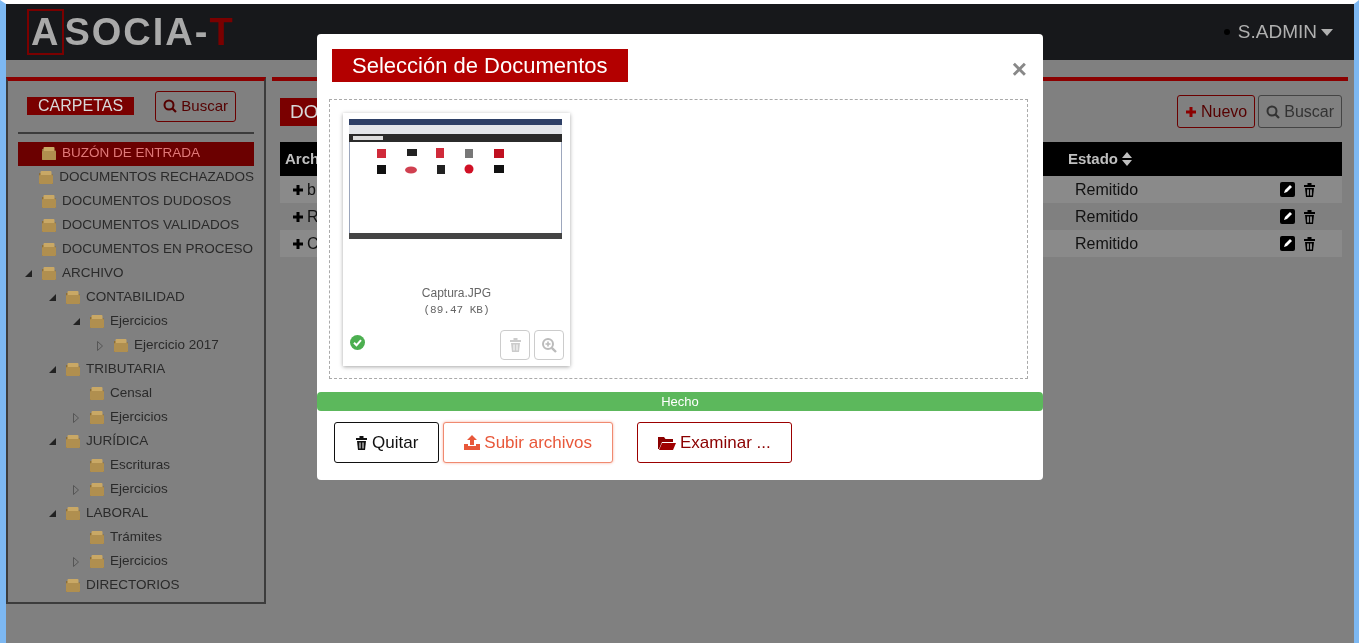 The height and width of the screenshot is (643, 1359). I want to click on modal-title: Selección de Documentos, so click(480, 65).